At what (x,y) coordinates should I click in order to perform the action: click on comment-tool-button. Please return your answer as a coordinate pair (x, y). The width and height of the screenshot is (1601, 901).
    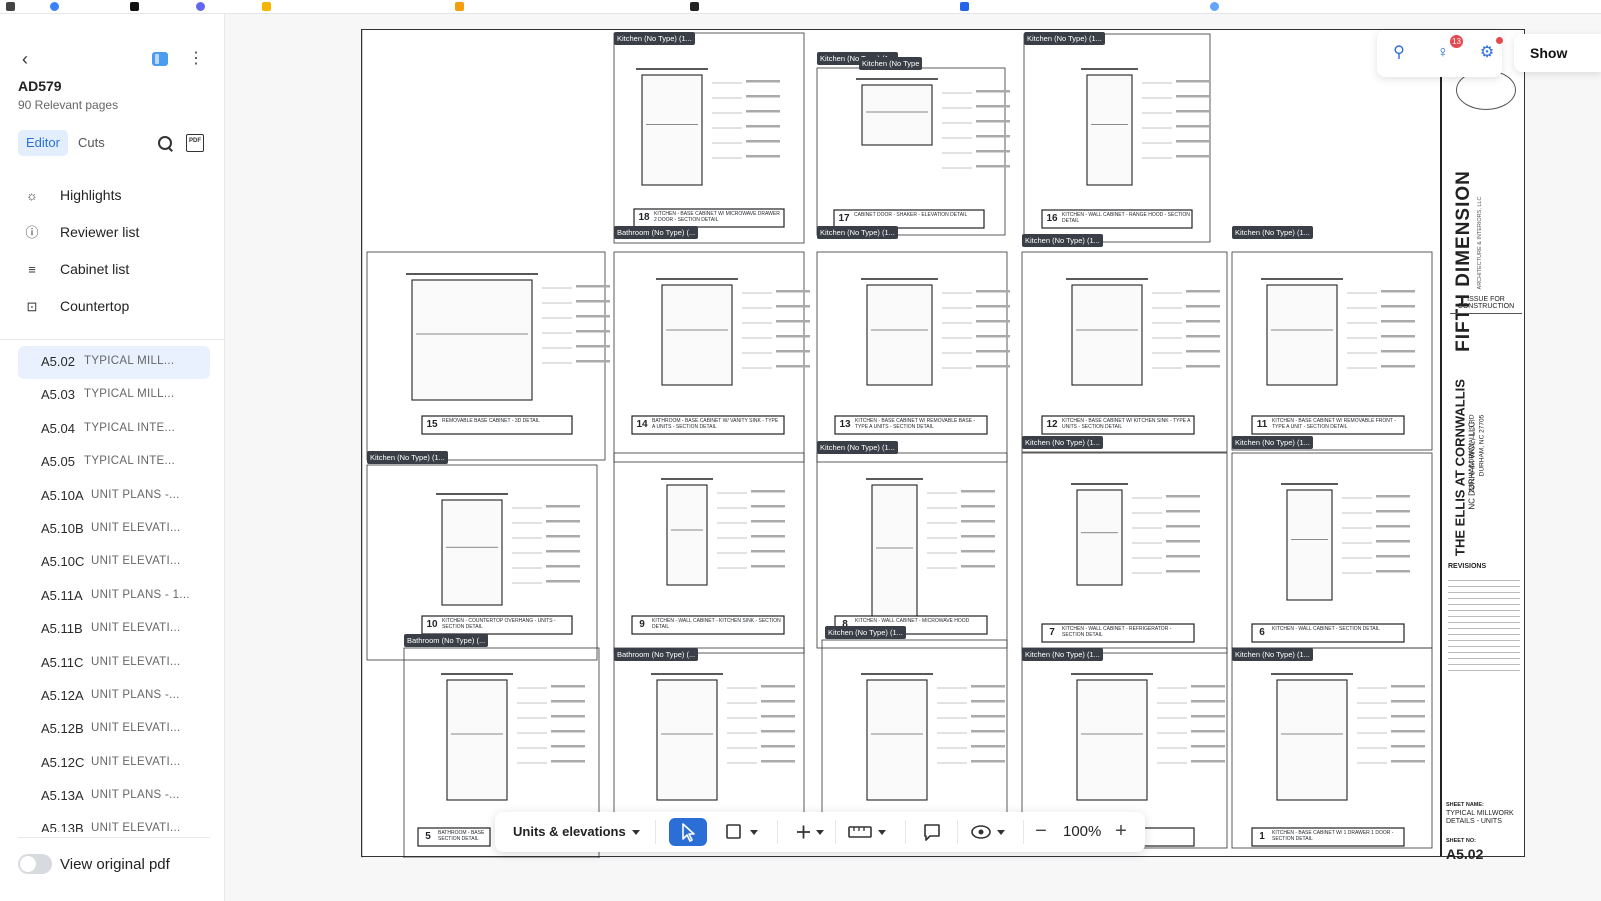
    Looking at the image, I should click on (932, 832).